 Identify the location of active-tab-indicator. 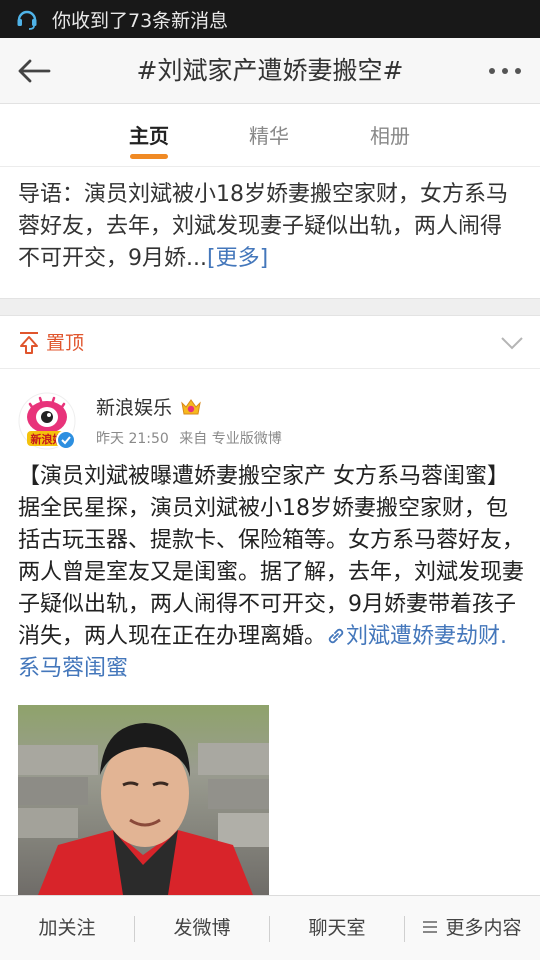
(149, 156).